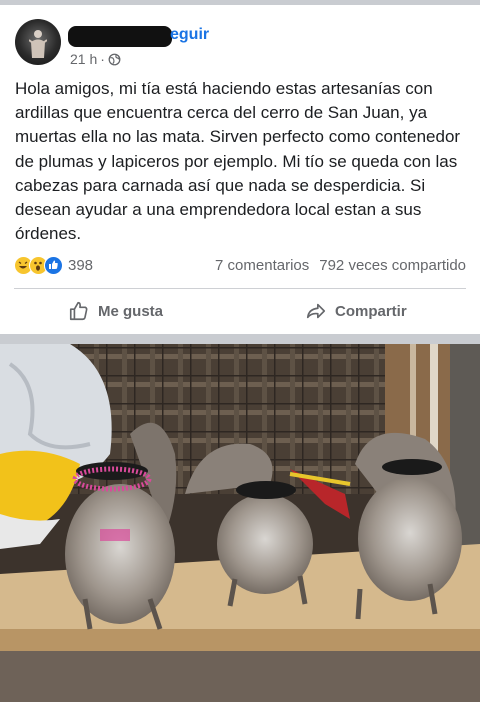 The image size is (480, 702). I want to click on post-meta: 21 h ·, so click(95, 59).